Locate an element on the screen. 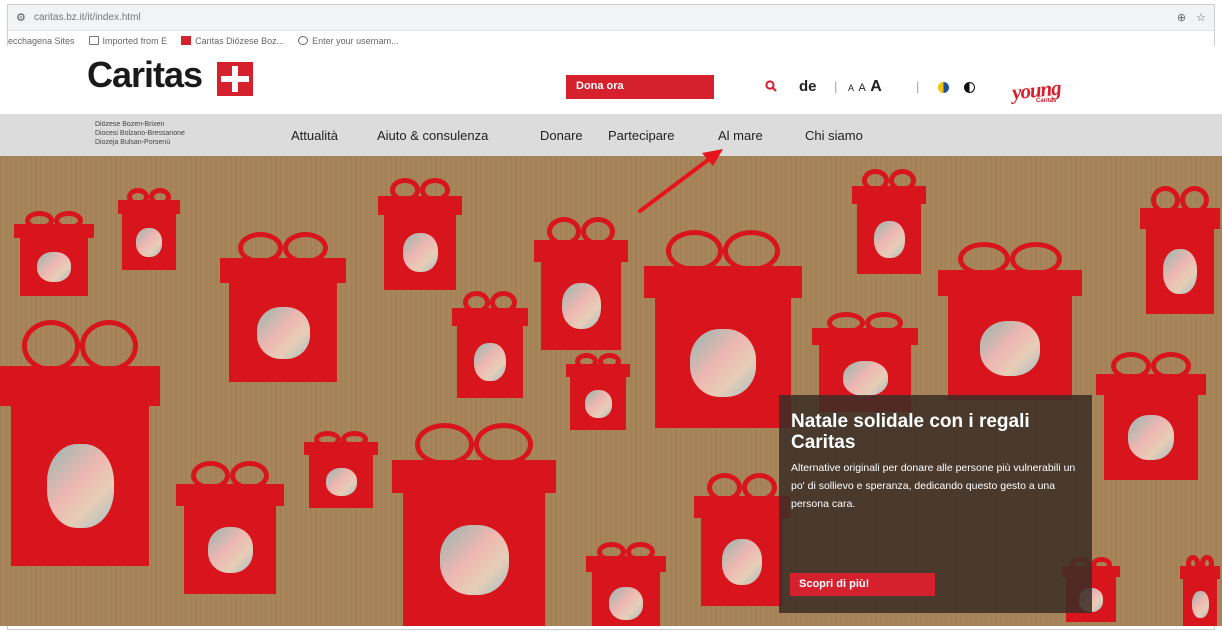 The image size is (1222, 634). language-switch: de is located at coordinates (808, 86).